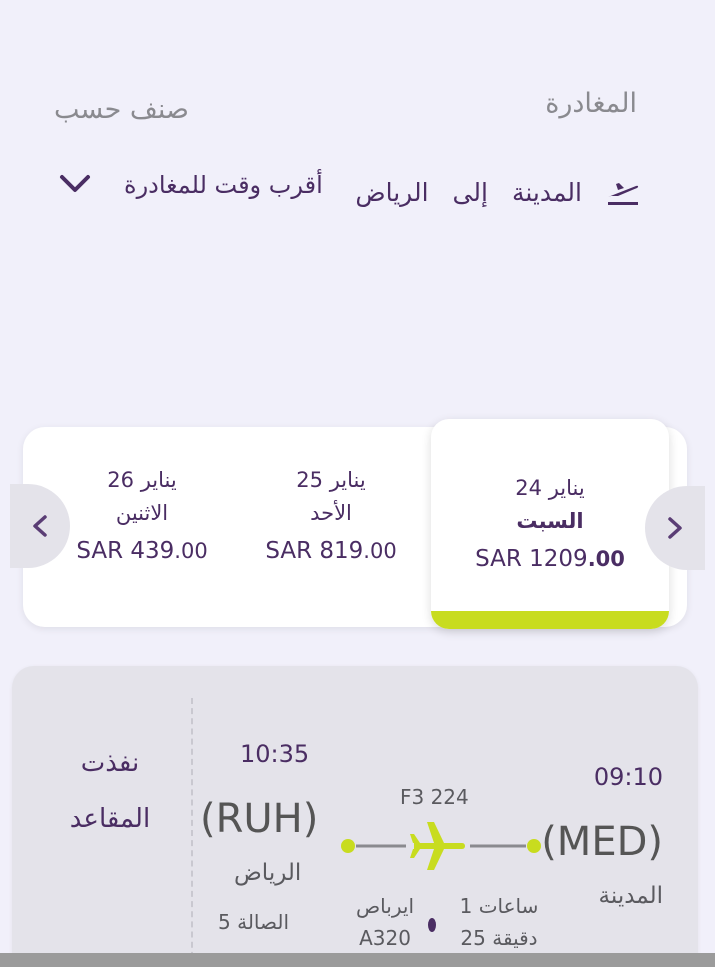  What do you see at coordinates (675, 528) in the screenshot?
I see `chevron-right-icon` at bounding box center [675, 528].